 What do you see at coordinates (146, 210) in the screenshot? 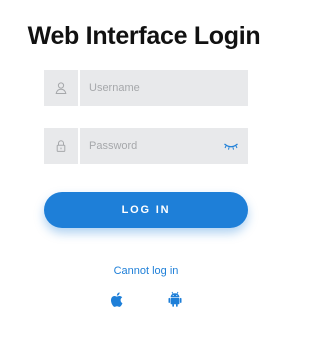
I see `login-button: LOG IN` at bounding box center [146, 210].